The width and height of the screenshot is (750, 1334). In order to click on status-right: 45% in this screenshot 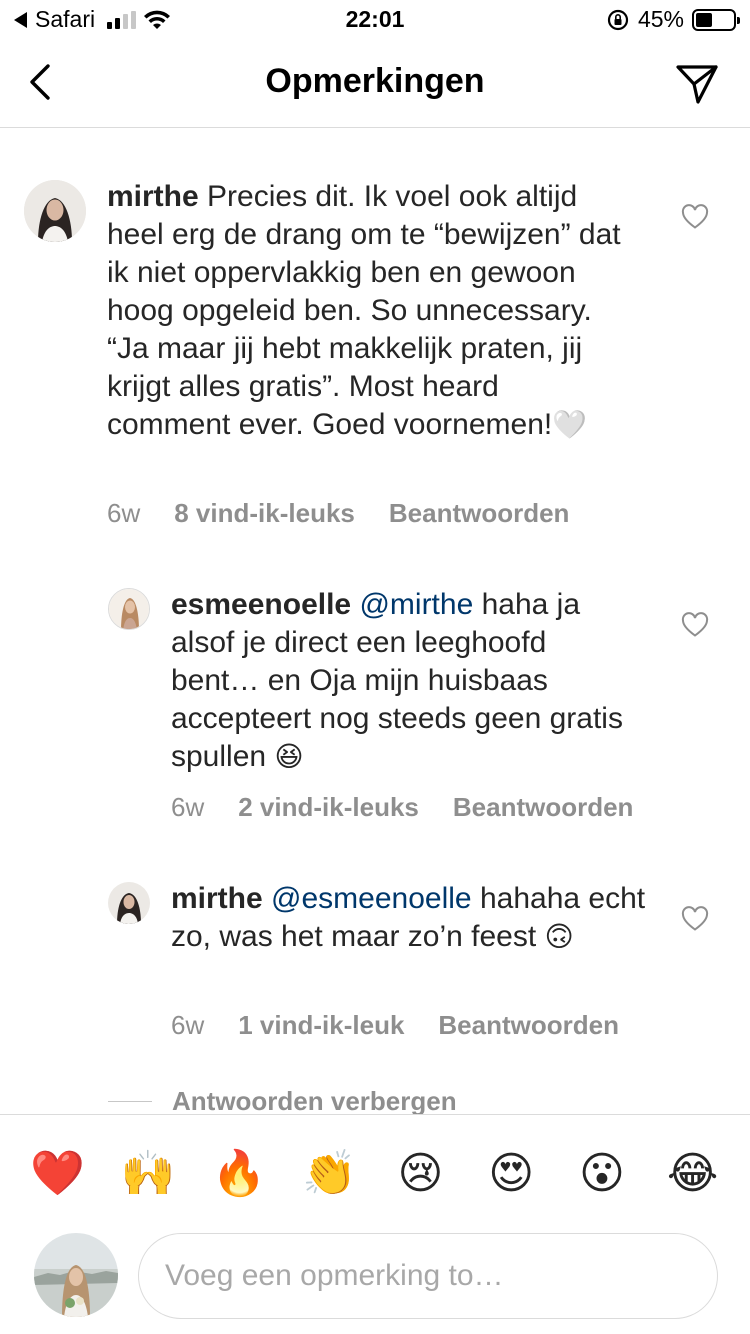, I will do `click(673, 19)`.